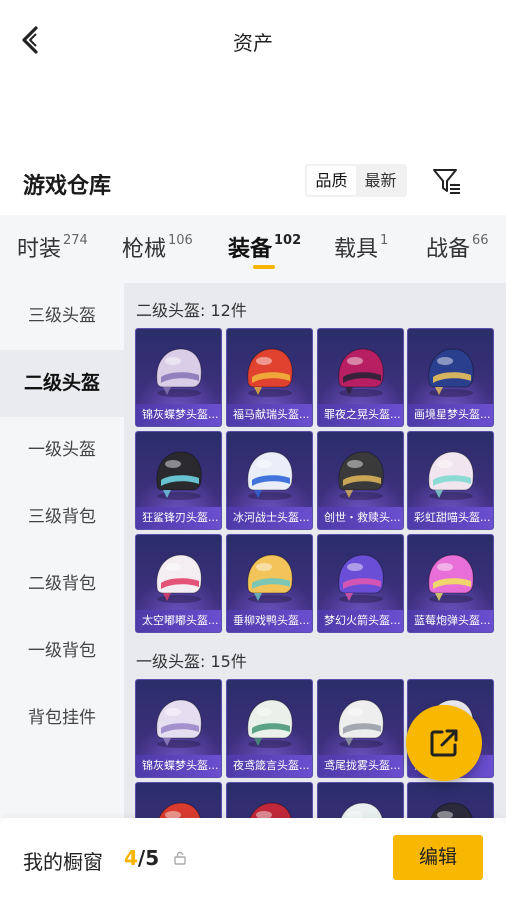 The image size is (506, 897). Describe the element at coordinates (180, 858) in the screenshot. I see `lock-icon` at that location.